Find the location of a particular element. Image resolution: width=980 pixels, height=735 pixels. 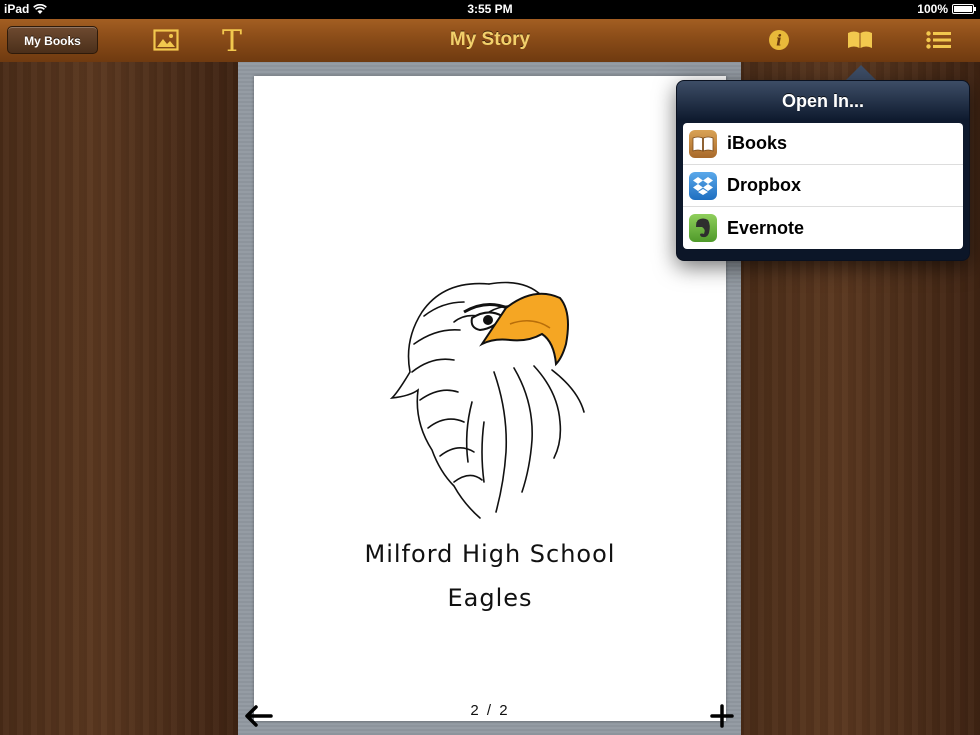

ibooks-icon is located at coordinates (703, 143).